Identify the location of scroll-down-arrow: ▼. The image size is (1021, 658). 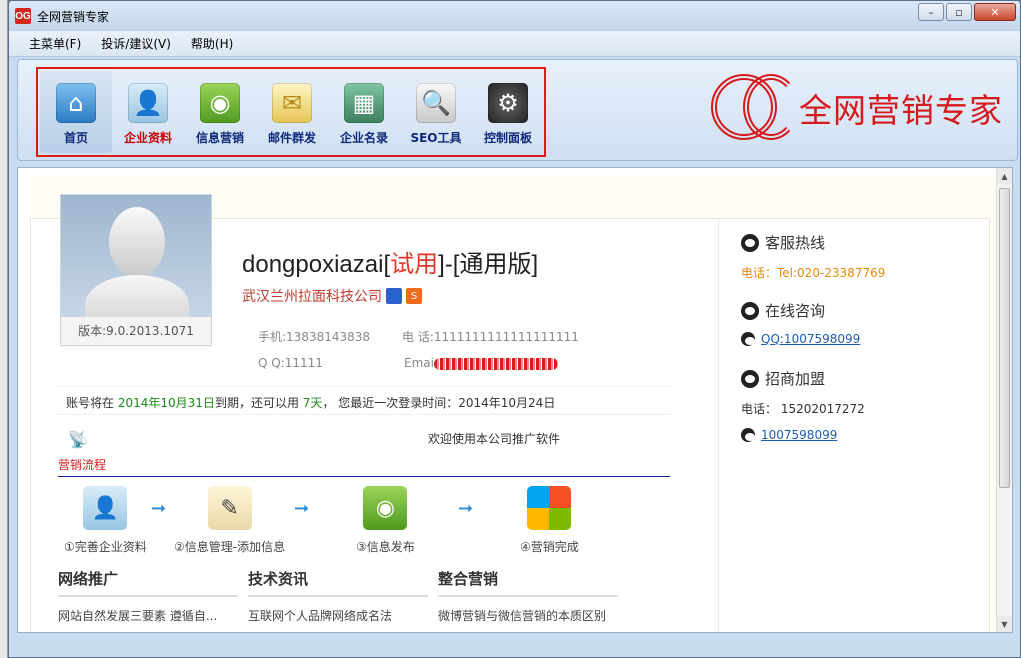
(1004, 624).